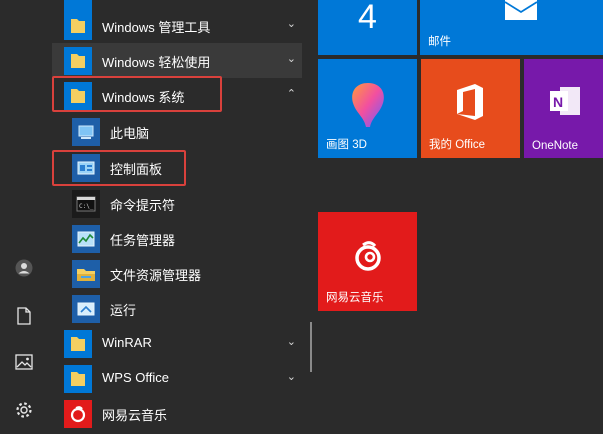 This screenshot has width=603, height=434. I want to click on group-wps-office: WPS Office ⌄, so click(177, 378).